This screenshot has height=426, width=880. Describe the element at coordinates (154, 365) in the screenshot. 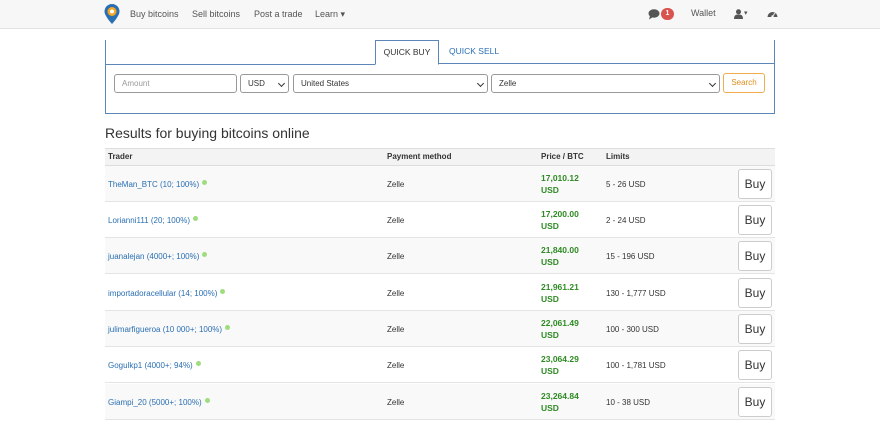

I see `trader-link: Gogulkp1 (4000+; 94%)` at that location.